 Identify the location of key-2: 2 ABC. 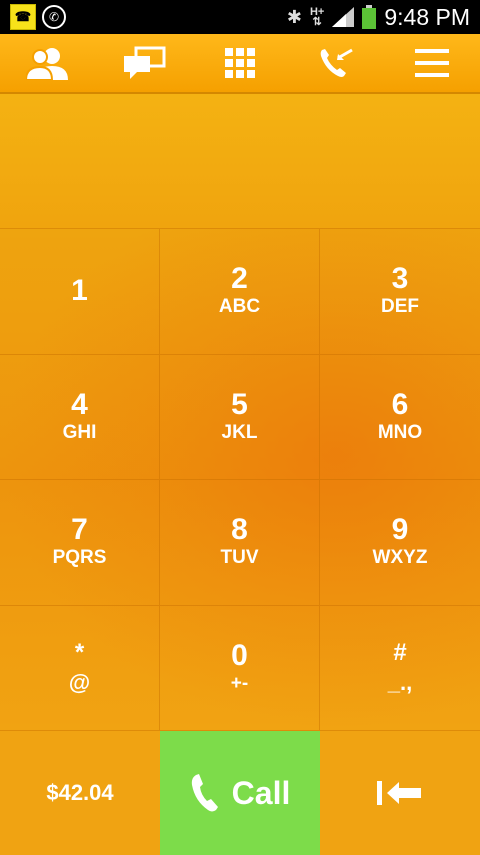
(240, 291).